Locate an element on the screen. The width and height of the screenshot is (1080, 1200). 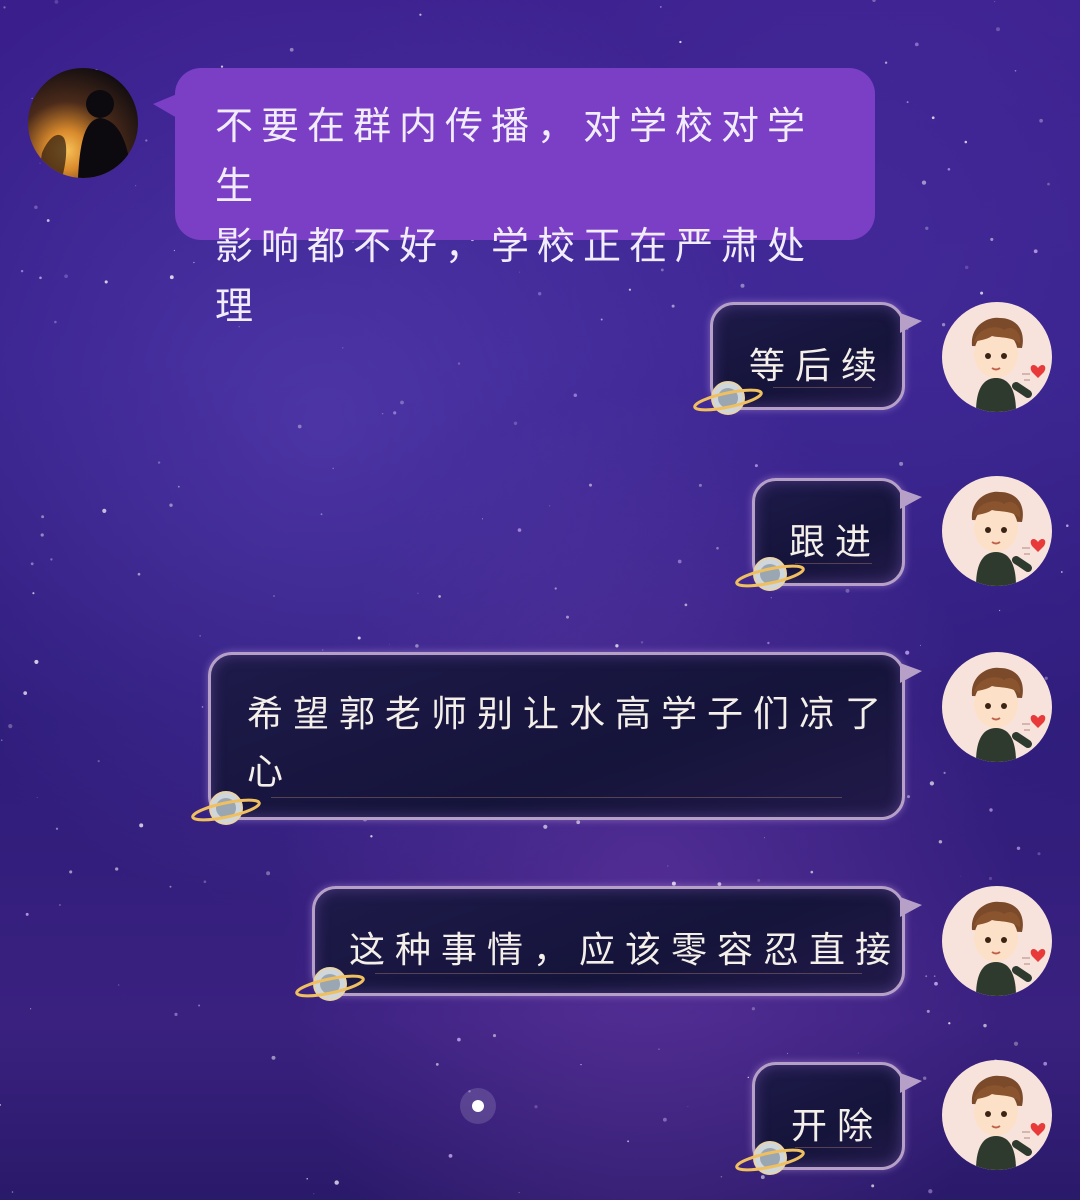
outgoing-bubble: 希望郭老师别让水高学子们凉了 心 is located at coordinates (556, 738).